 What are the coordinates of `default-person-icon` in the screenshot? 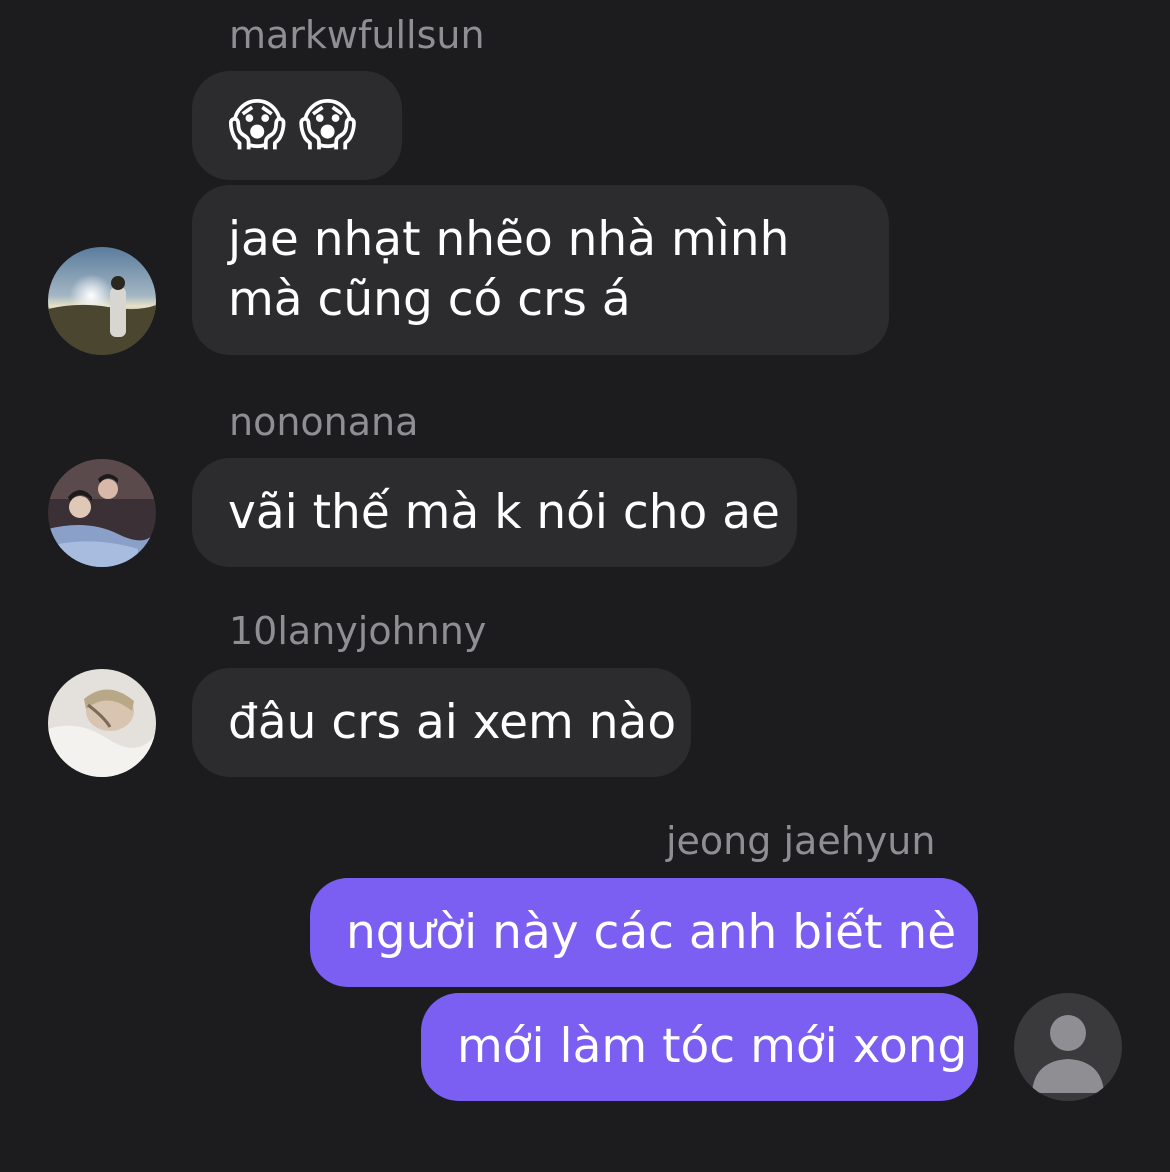 It's located at (1068, 1047).